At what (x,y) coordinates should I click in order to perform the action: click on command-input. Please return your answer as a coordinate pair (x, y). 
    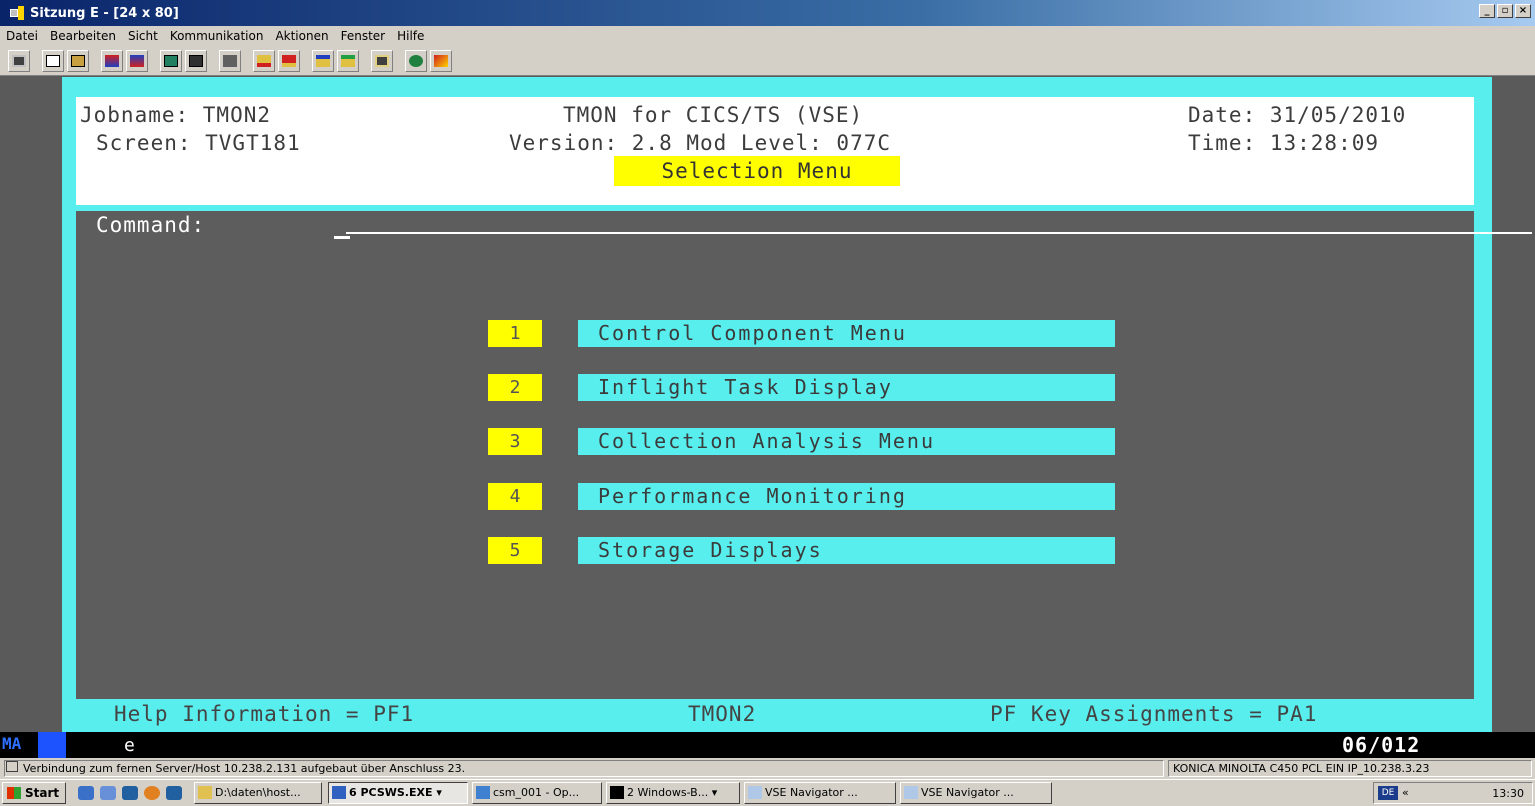
    Looking at the image, I should click on (939, 233).